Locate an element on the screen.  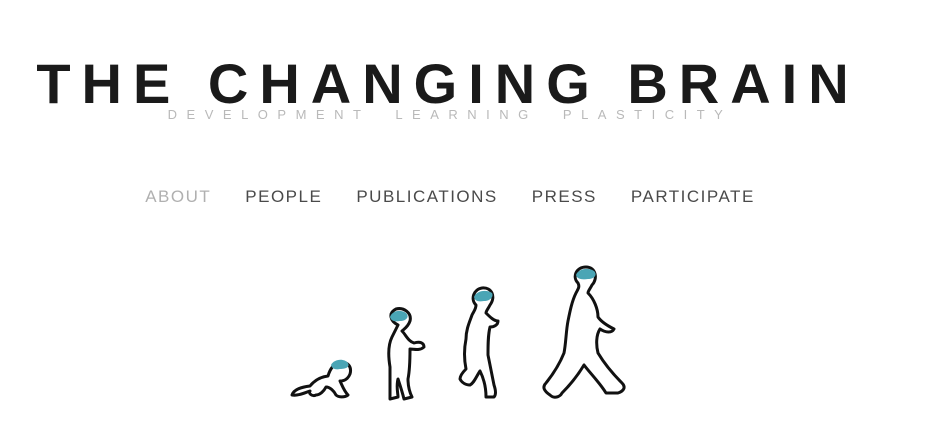
growth-stages-illustration is located at coordinates (458, 333).